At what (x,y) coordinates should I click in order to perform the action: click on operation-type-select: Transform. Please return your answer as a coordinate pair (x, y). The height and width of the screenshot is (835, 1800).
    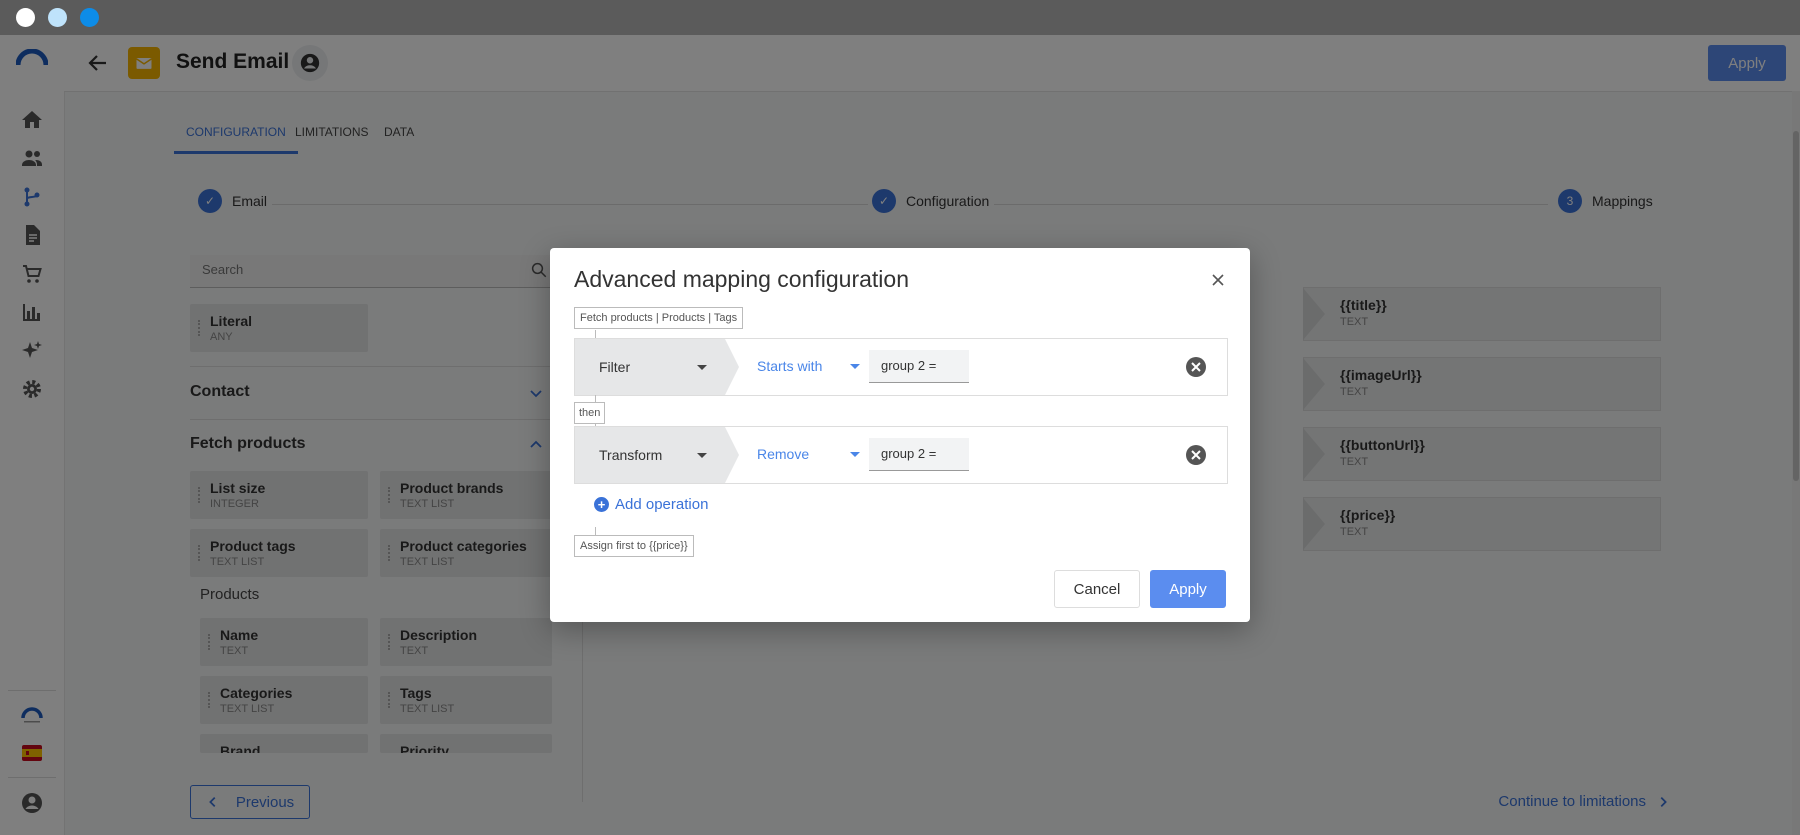
    Looking at the image, I should click on (657, 455).